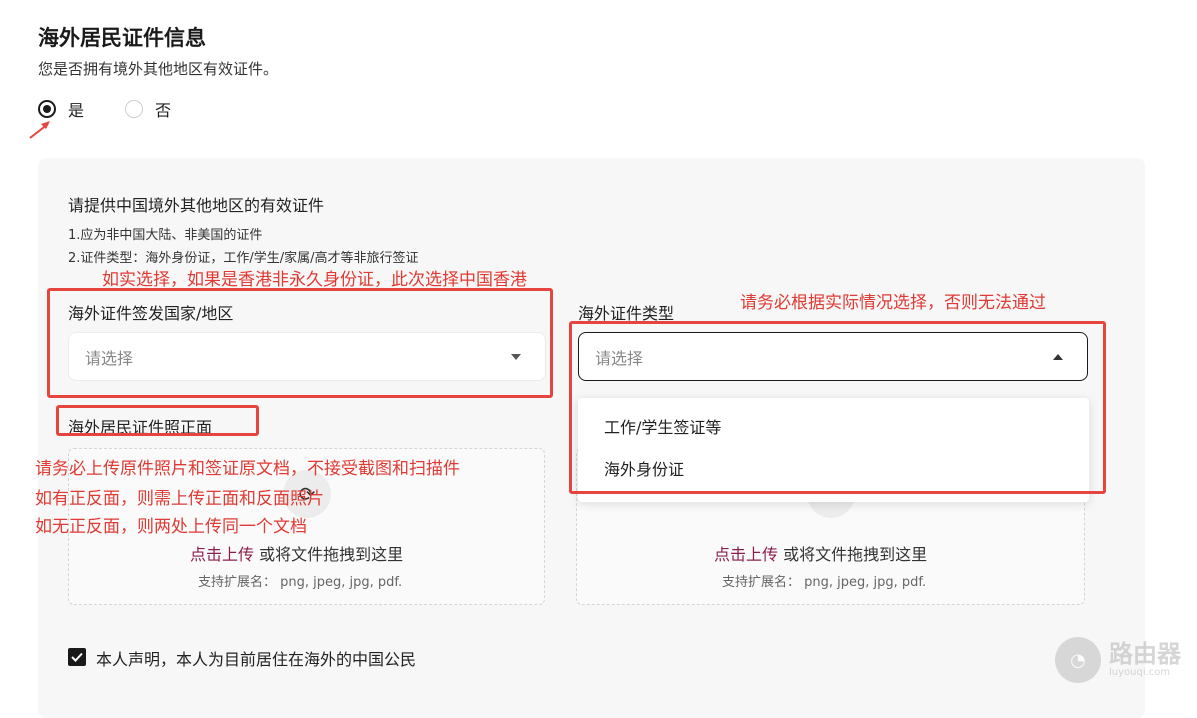  What do you see at coordinates (222, 554) in the screenshot?
I see `front-upload-link: 点击上传` at bounding box center [222, 554].